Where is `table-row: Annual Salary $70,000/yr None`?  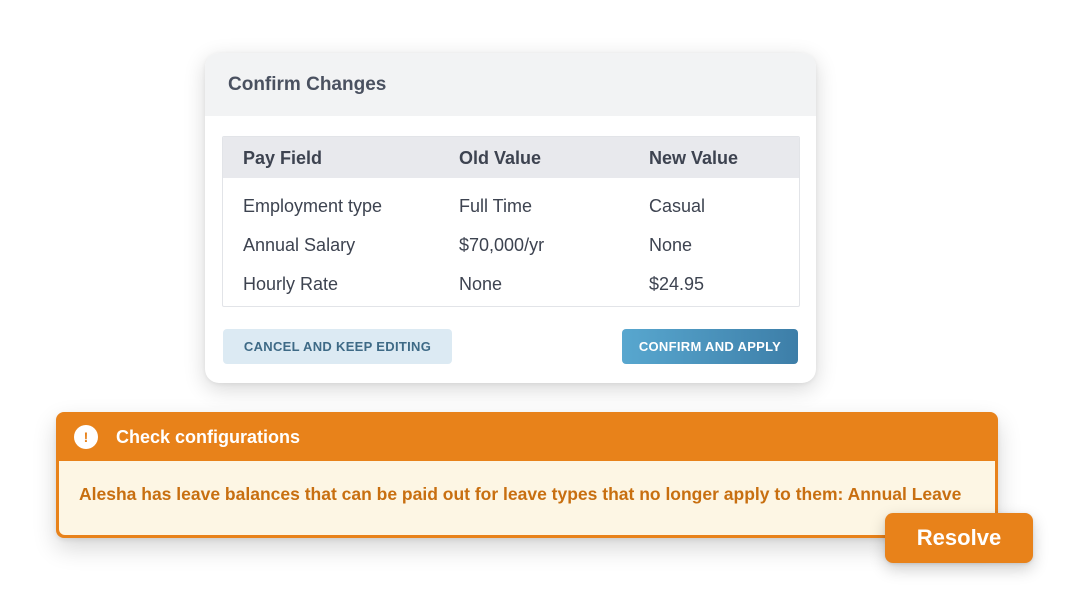 table-row: Annual Salary $70,000/yr None is located at coordinates (511, 245).